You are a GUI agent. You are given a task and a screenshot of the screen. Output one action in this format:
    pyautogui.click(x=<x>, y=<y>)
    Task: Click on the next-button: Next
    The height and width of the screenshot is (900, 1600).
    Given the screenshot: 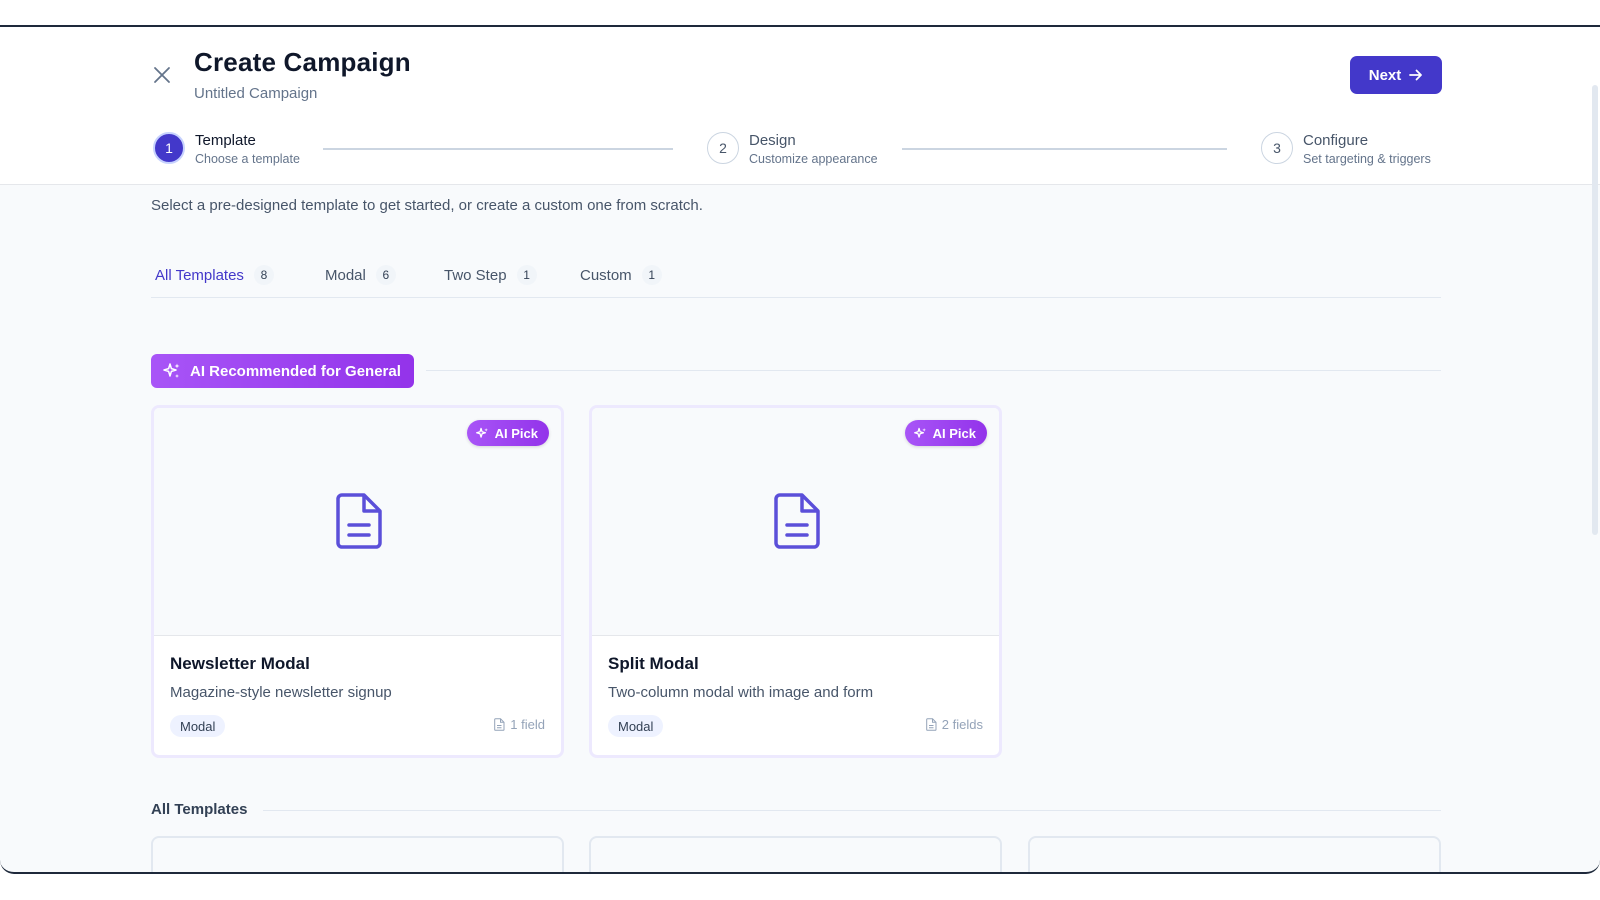 What is the action you would take?
    pyautogui.click(x=1396, y=75)
    